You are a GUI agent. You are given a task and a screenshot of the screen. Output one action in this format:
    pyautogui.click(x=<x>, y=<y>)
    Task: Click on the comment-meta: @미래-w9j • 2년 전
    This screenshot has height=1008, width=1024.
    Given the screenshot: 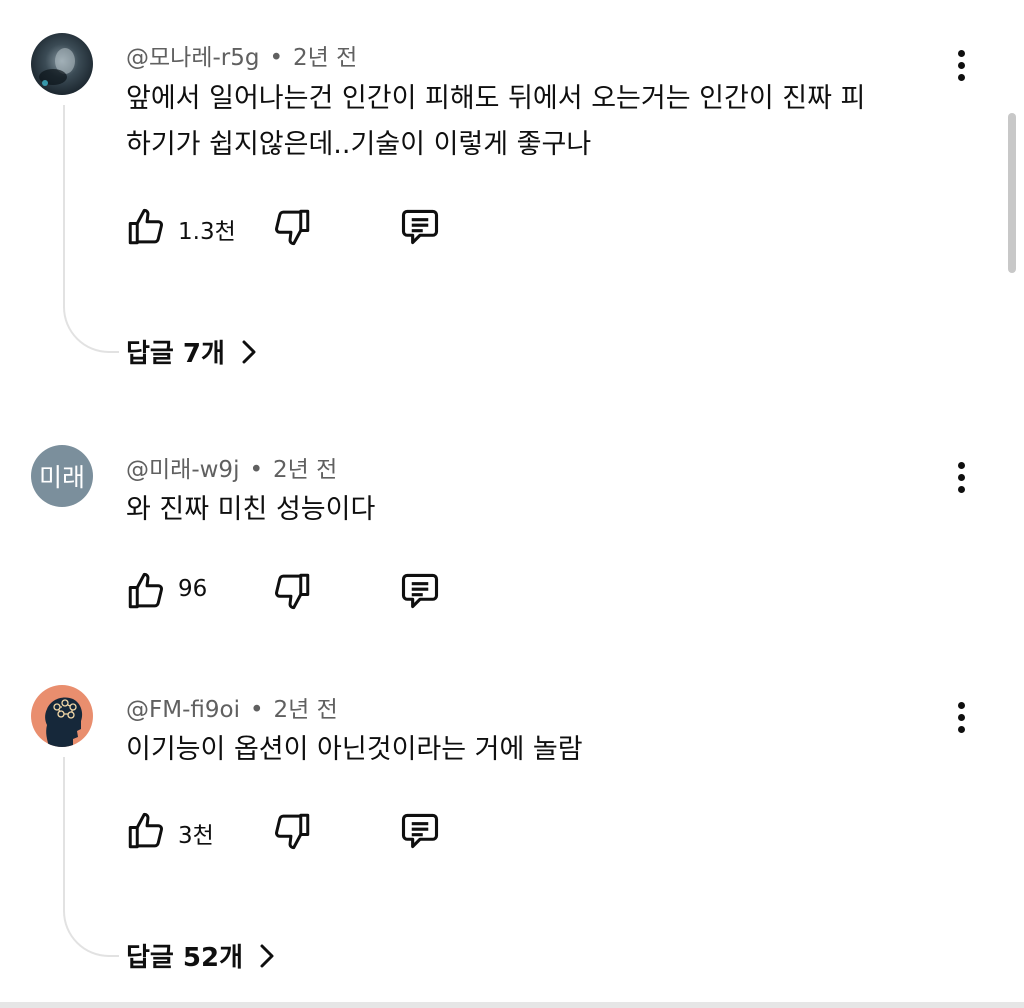 What is the action you would take?
    pyautogui.click(x=231, y=467)
    